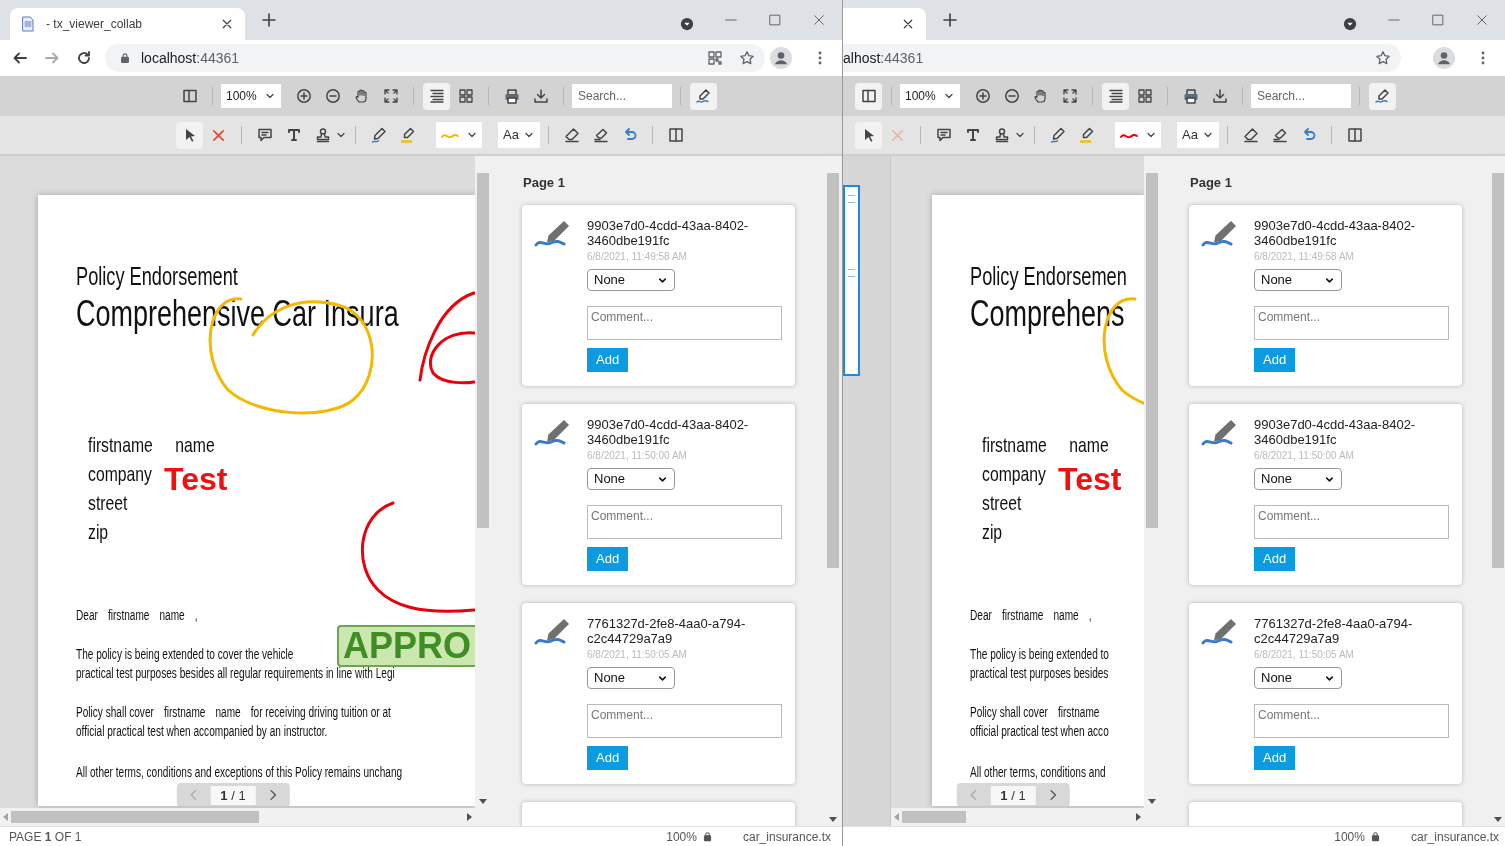 This screenshot has width=1505, height=846. I want to click on sidebar-icon, so click(189, 96).